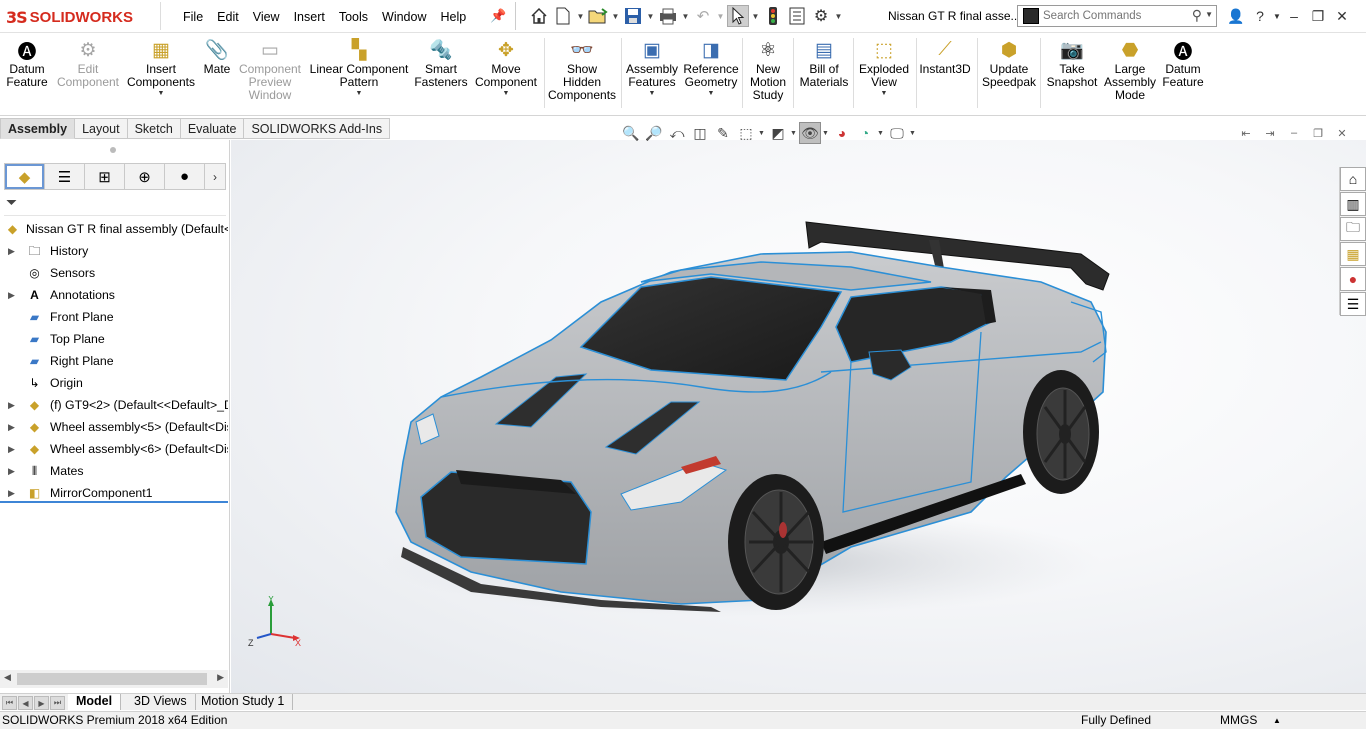  What do you see at coordinates (685, 16) in the screenshot?
I see `print-dropdown-icon: ▼` at bounding box center [685, 16].